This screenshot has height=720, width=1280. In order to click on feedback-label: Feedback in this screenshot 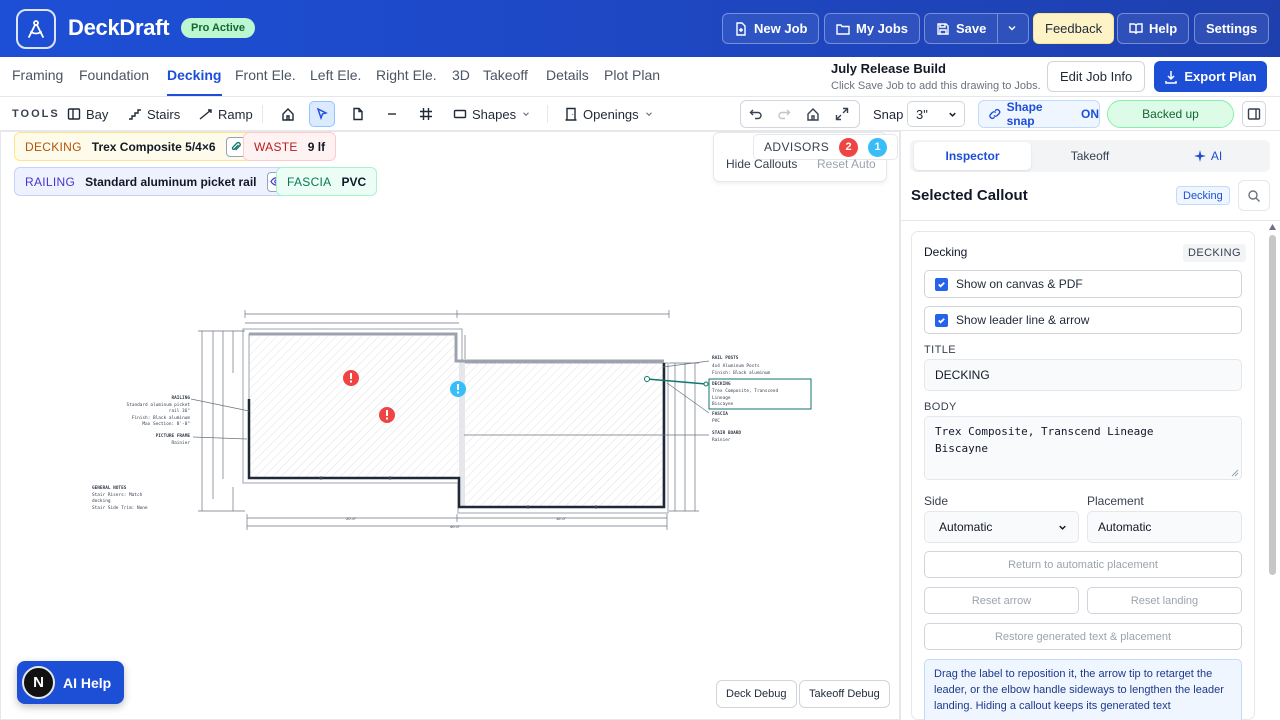, I will do `click(1074, 28)`.